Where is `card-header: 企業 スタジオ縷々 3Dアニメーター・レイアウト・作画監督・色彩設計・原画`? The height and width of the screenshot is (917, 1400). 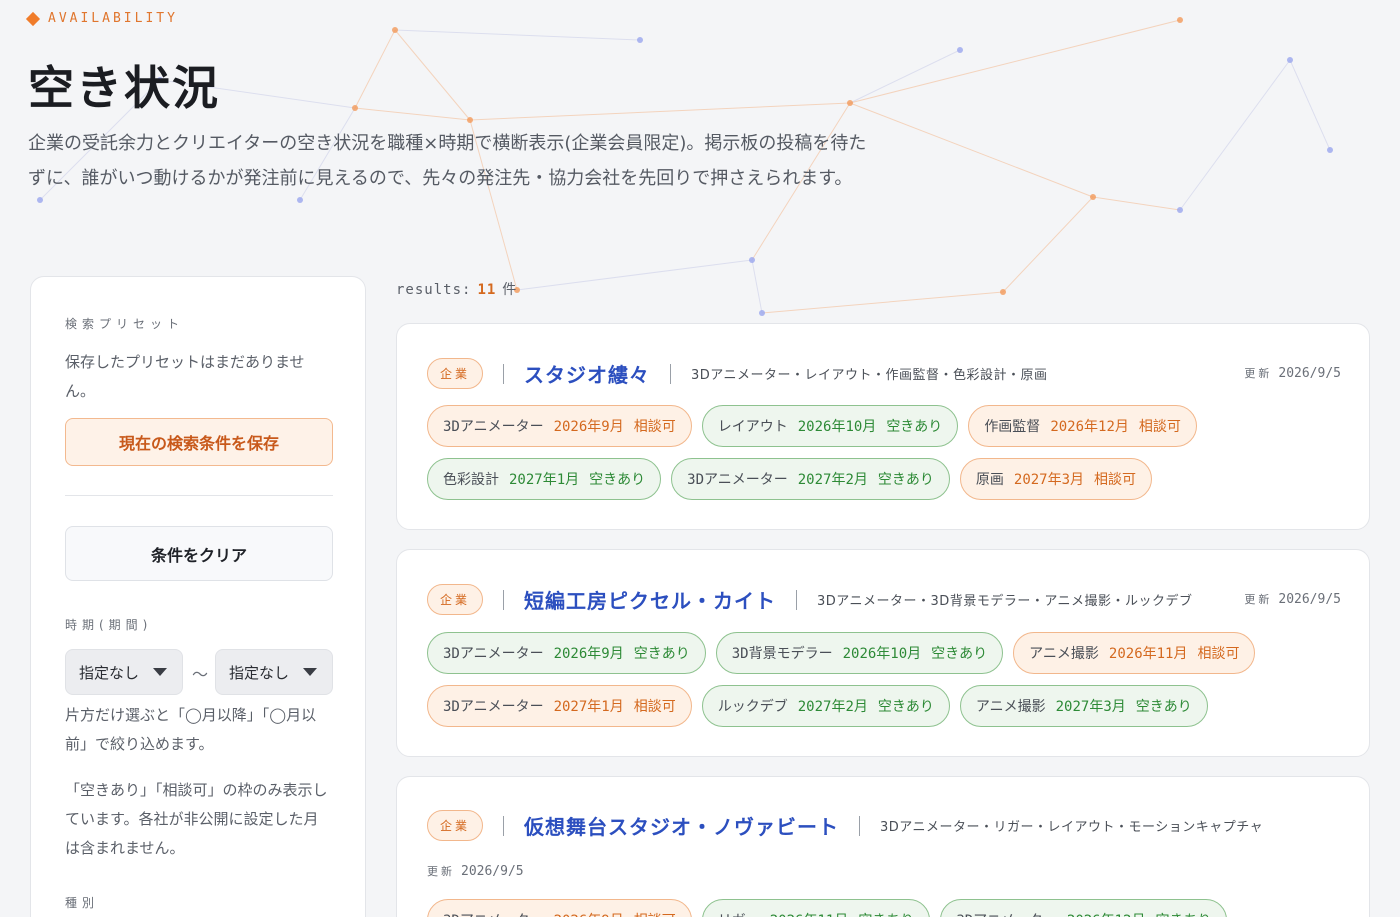 card-header: 企業 スタジオ縷々 3Dアニメーター・レイアウト・作画監督・色彩設計・原画 is located at coordinates (737, 373).